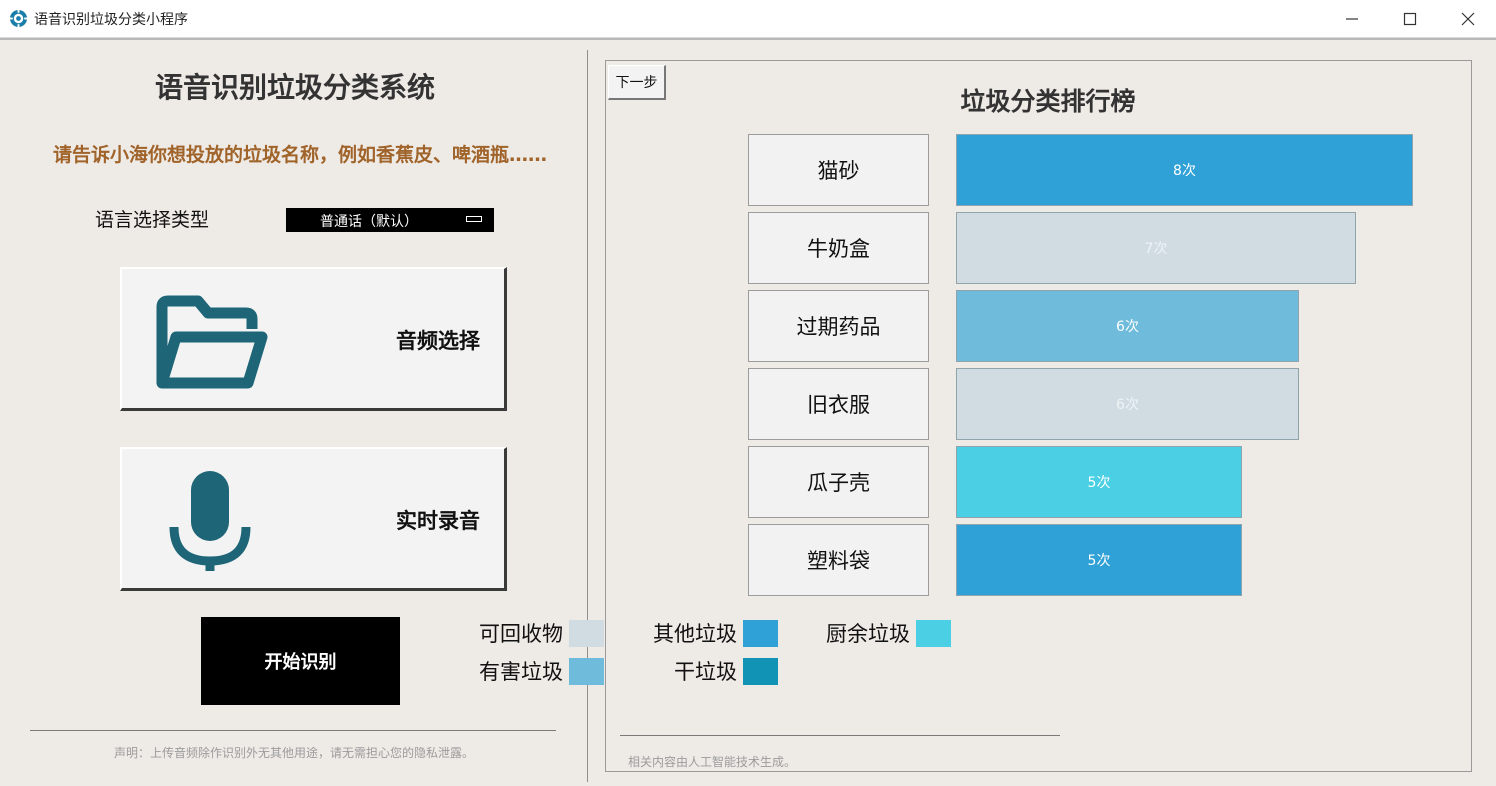  What do you see at coordinates (705, 672) in the screenshot?
I see `legend-label: 干垃圾` at bounding box center [705, 672].